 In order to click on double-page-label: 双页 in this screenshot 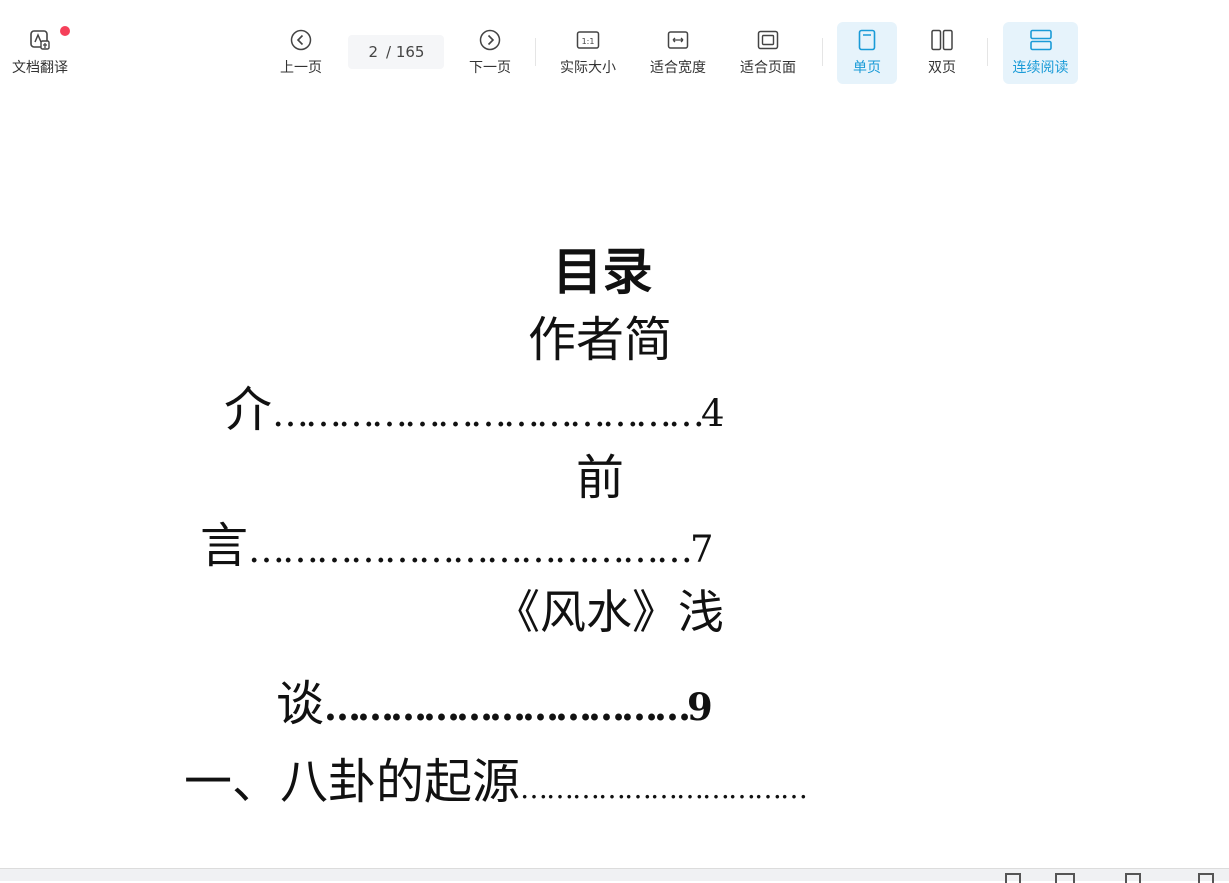, I will do `click(942, 68)`.